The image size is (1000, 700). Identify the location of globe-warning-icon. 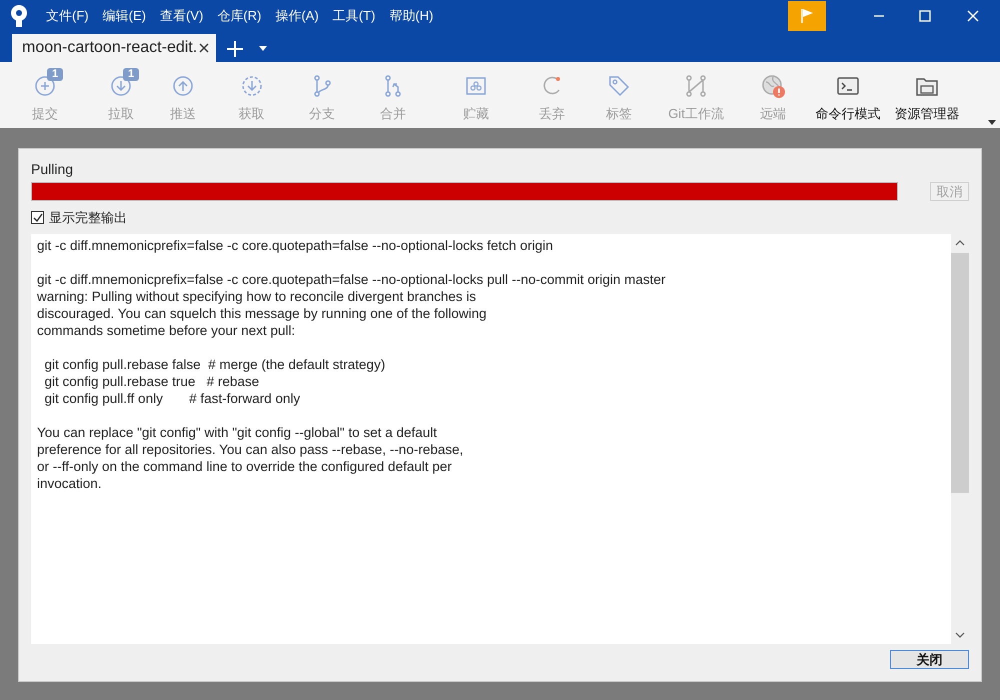
(773, 86).